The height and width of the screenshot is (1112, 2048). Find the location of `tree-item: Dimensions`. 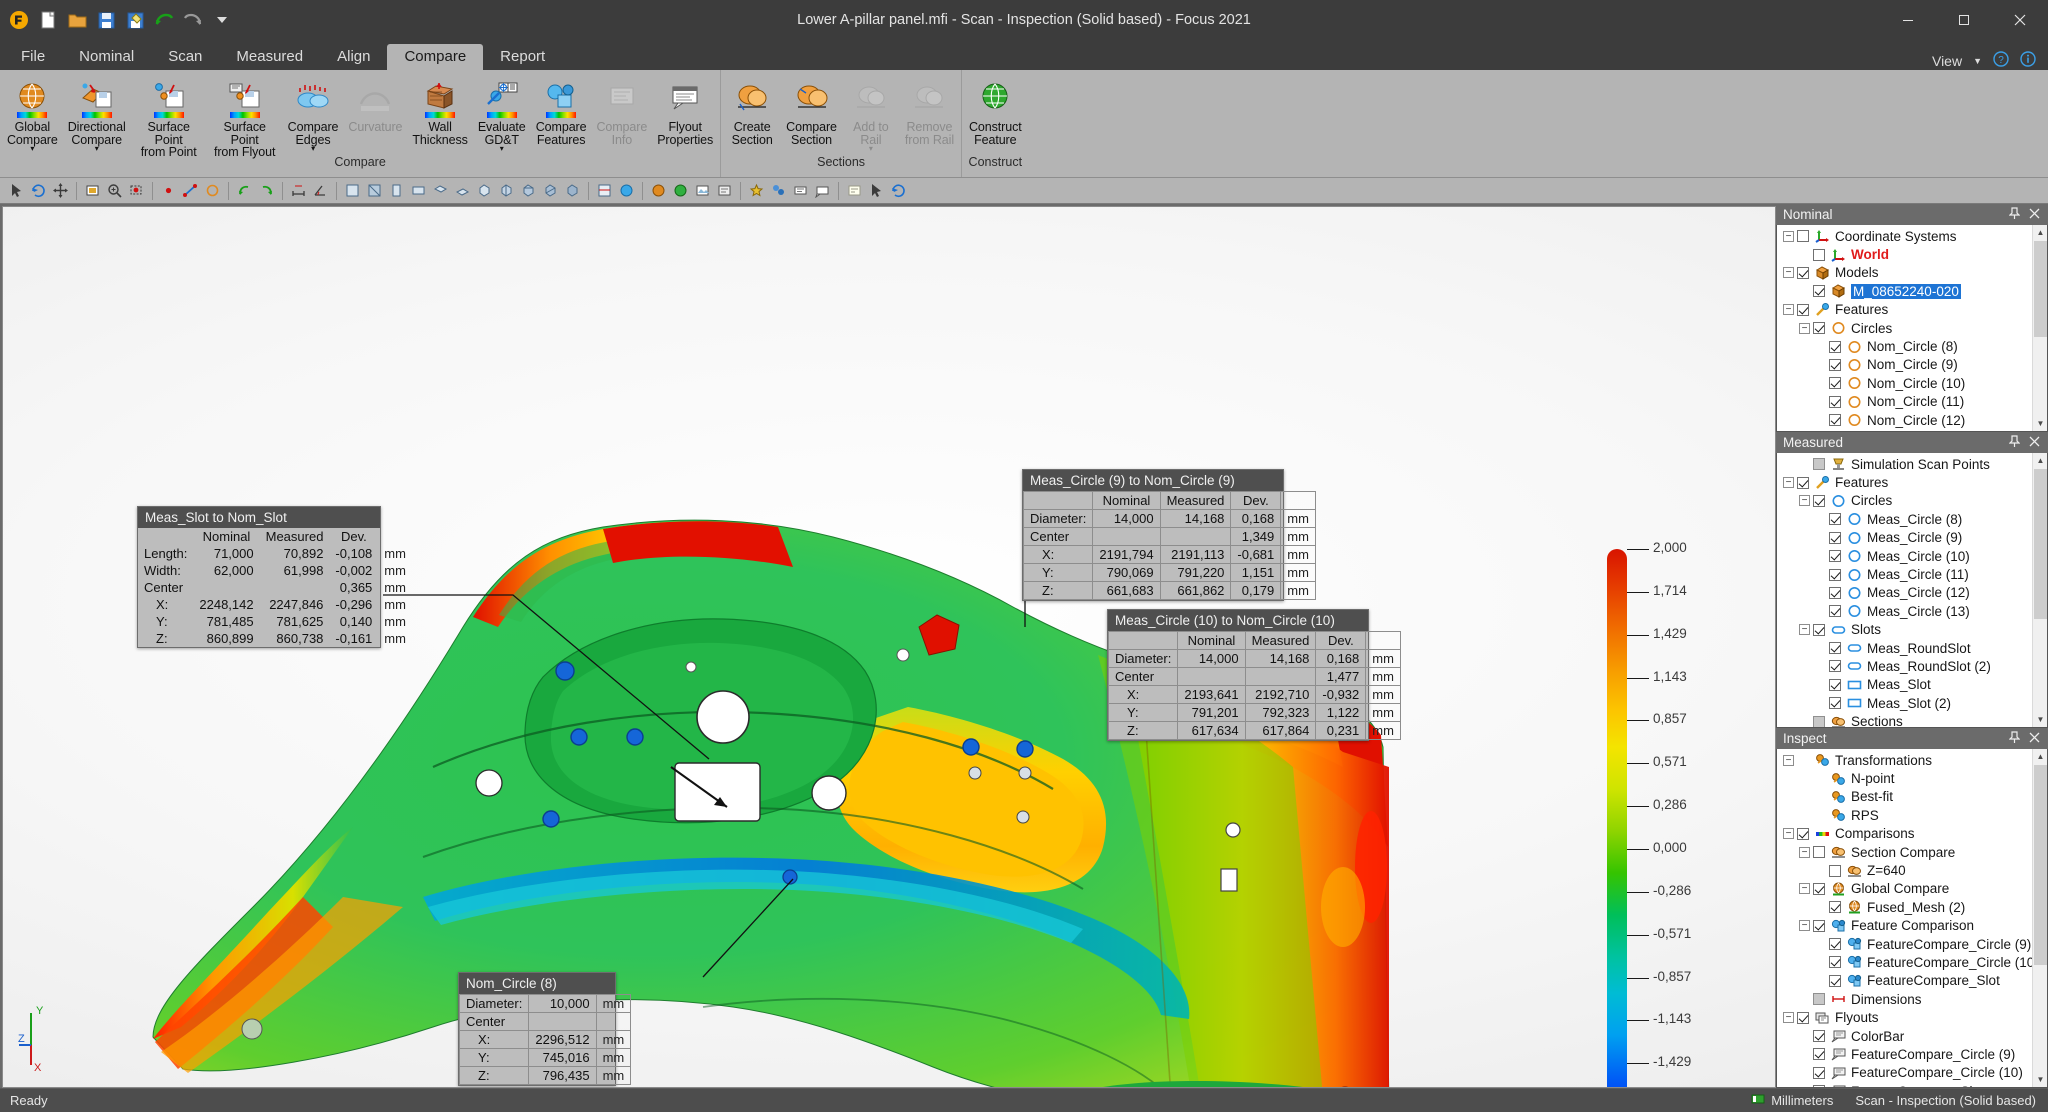

tree-item: Dimensions is located at coordinates (1912, 999).